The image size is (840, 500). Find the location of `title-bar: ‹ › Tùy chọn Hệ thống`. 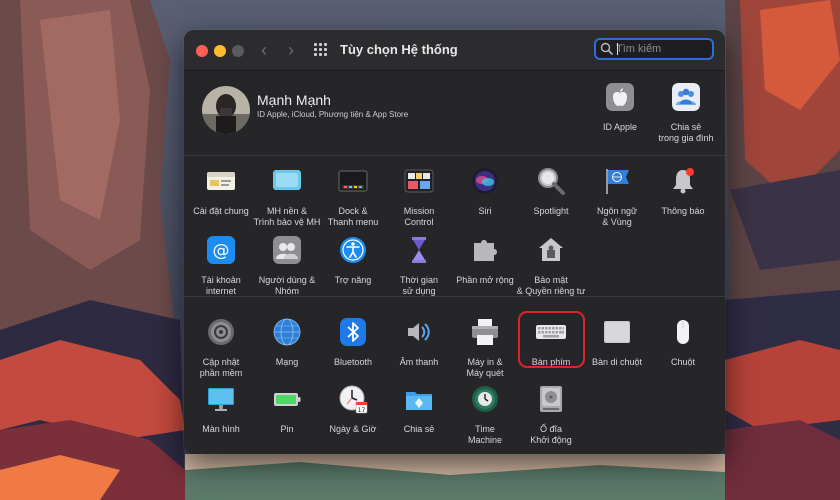

title-bar: ‹ › Tùy chọn Hệ thống is located at coordinates (454, 50).